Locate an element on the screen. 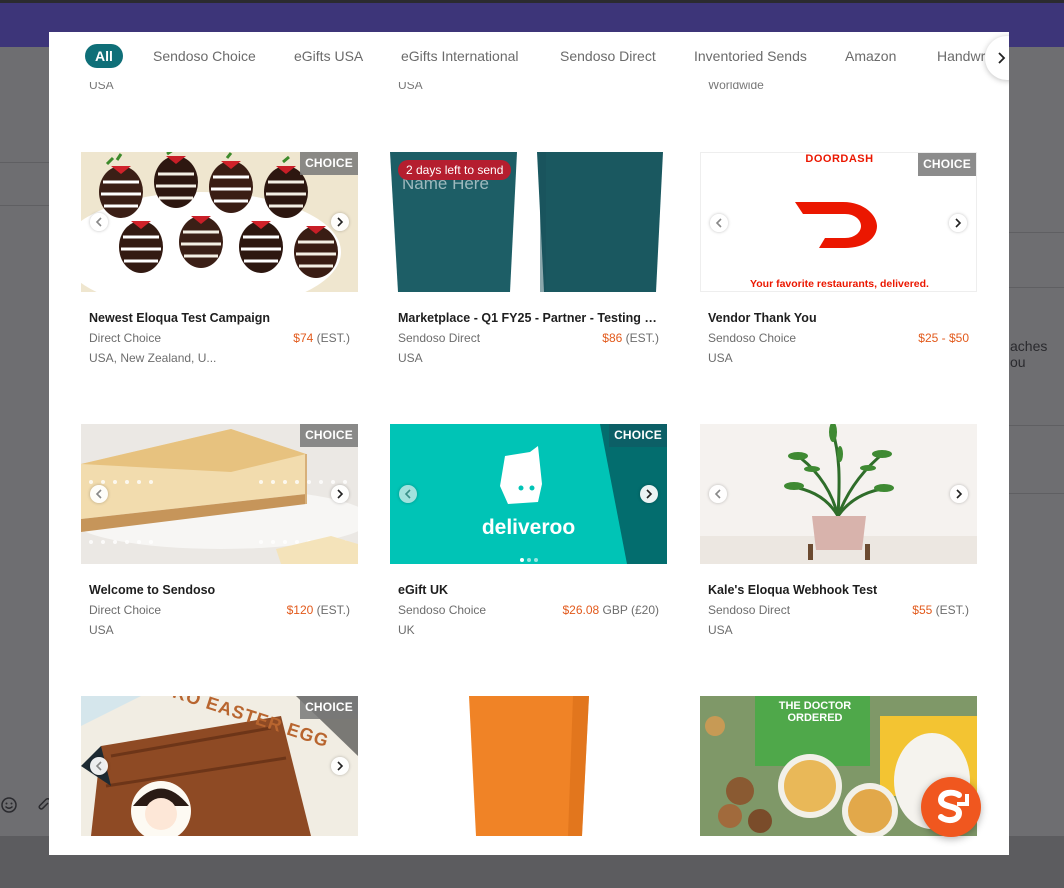 The image size is (1064, 888). tab-egifts-international: eGifts International is located at coordinates (460, 56).